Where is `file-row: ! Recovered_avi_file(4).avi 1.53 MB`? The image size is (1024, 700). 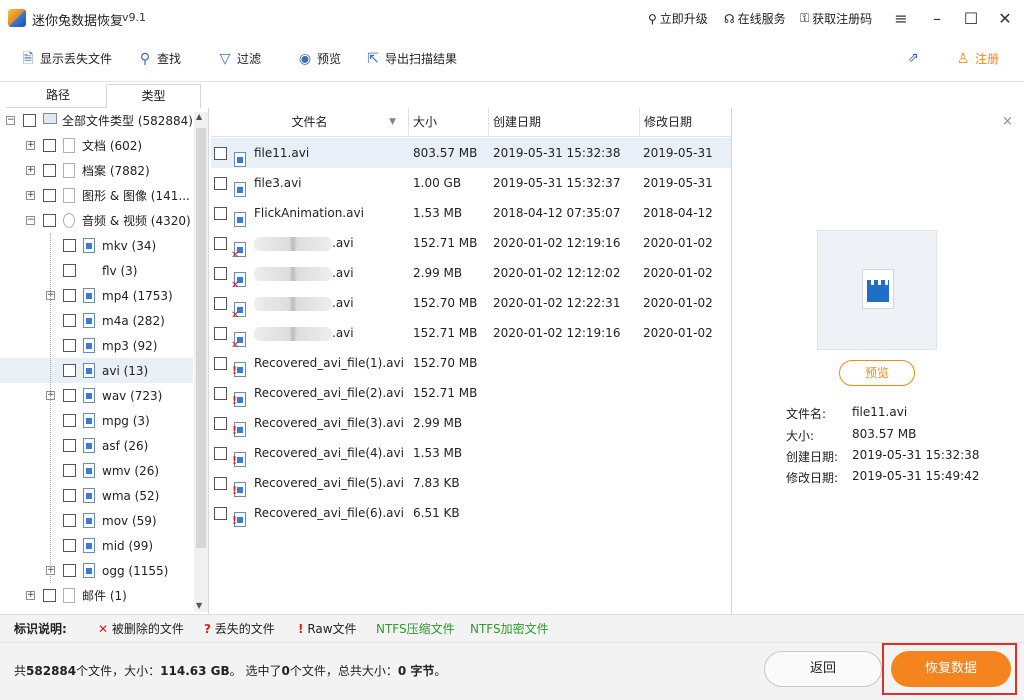
file-row: ! Recovered_avi_file(4).avi 1.53 MB is located at coordinates (471, 453).